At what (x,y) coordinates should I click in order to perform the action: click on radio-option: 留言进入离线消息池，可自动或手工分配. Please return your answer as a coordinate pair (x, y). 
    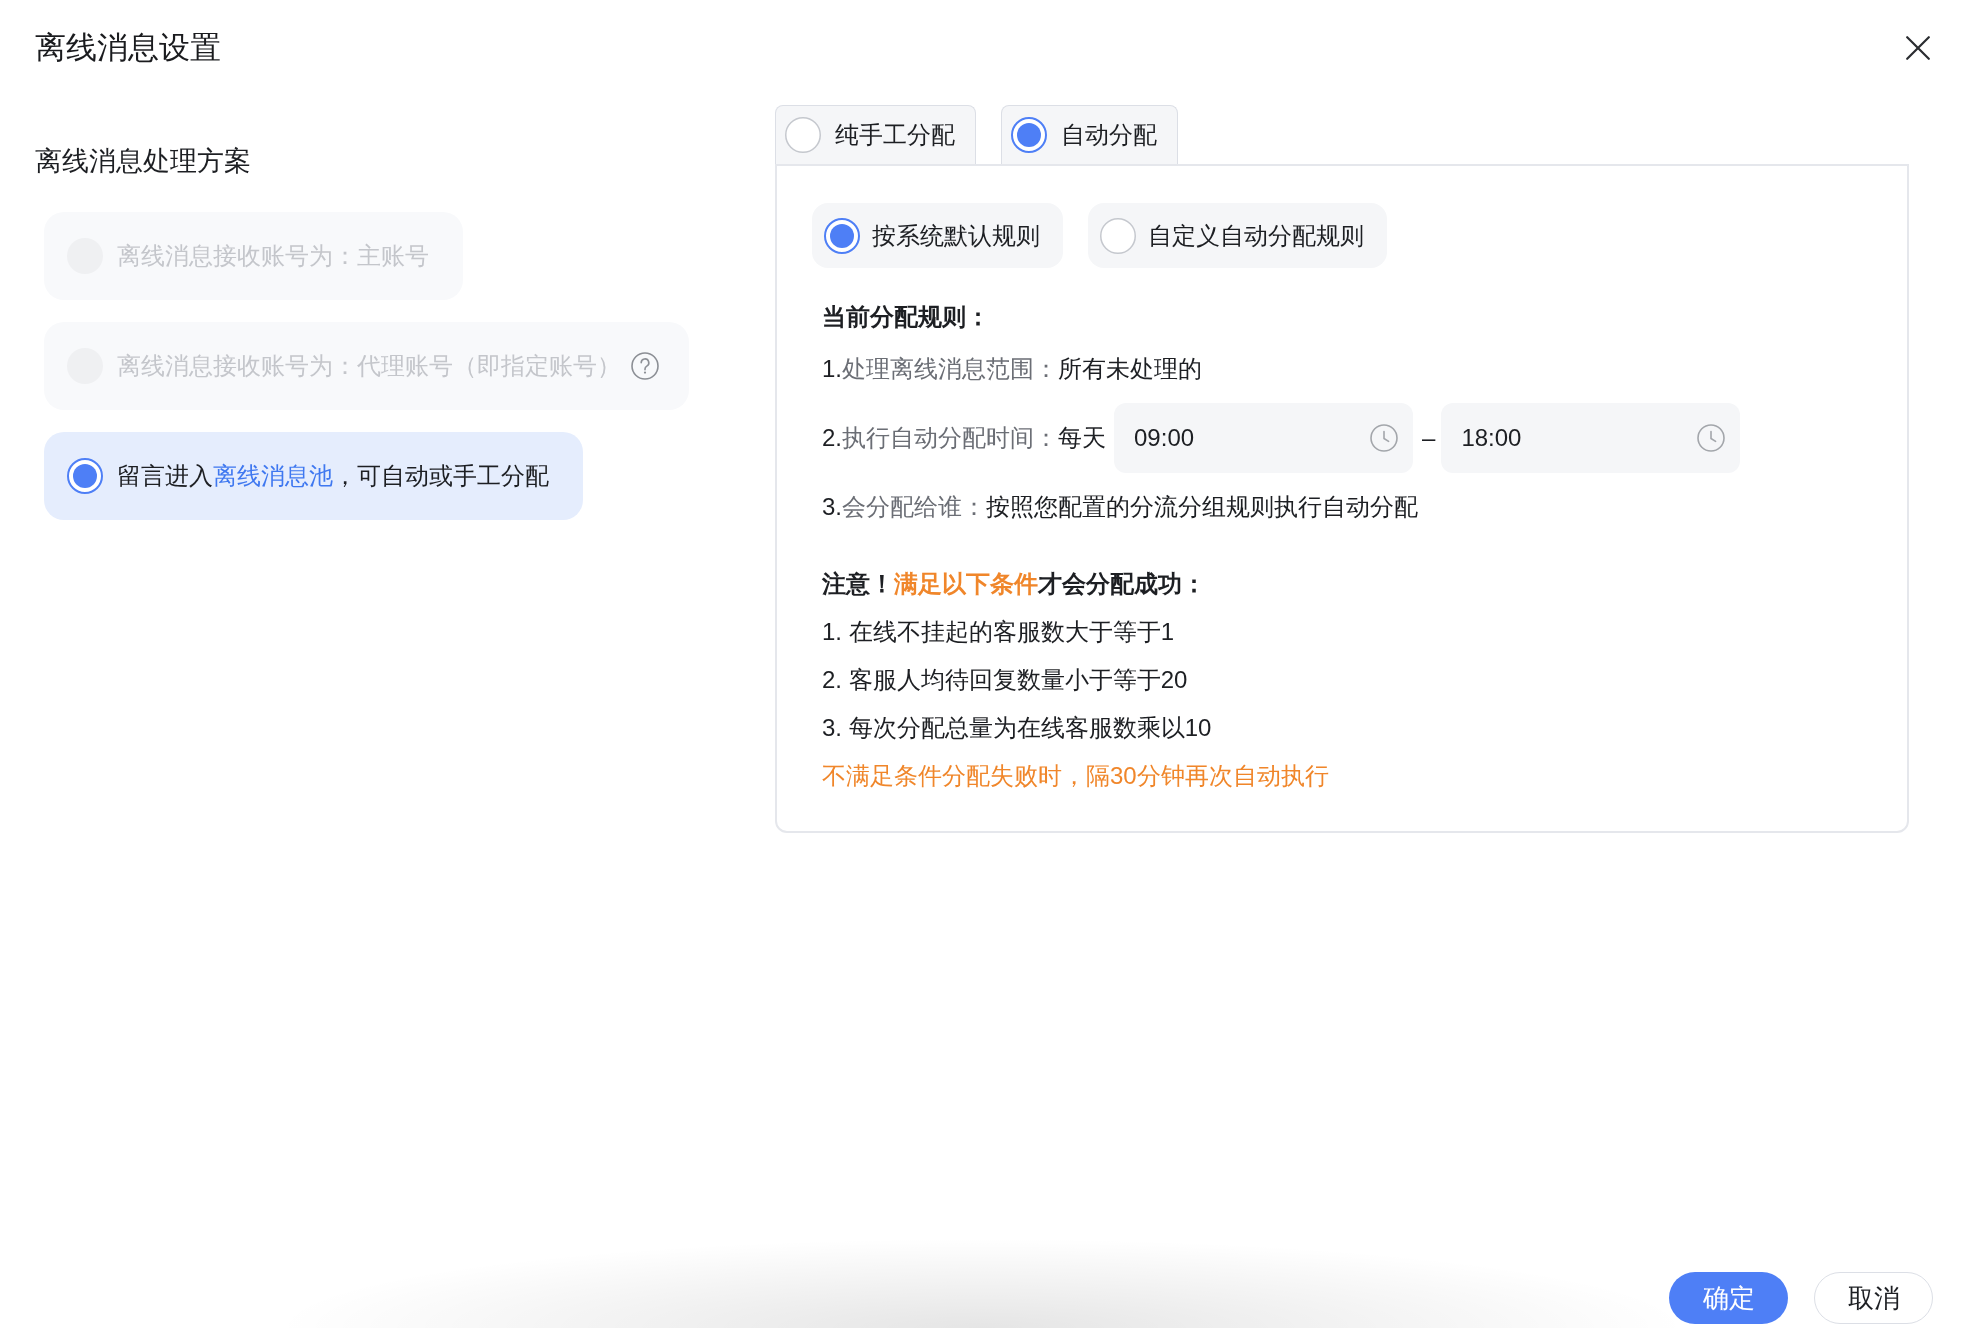
    Looking at the image, I should click on (313, 476).